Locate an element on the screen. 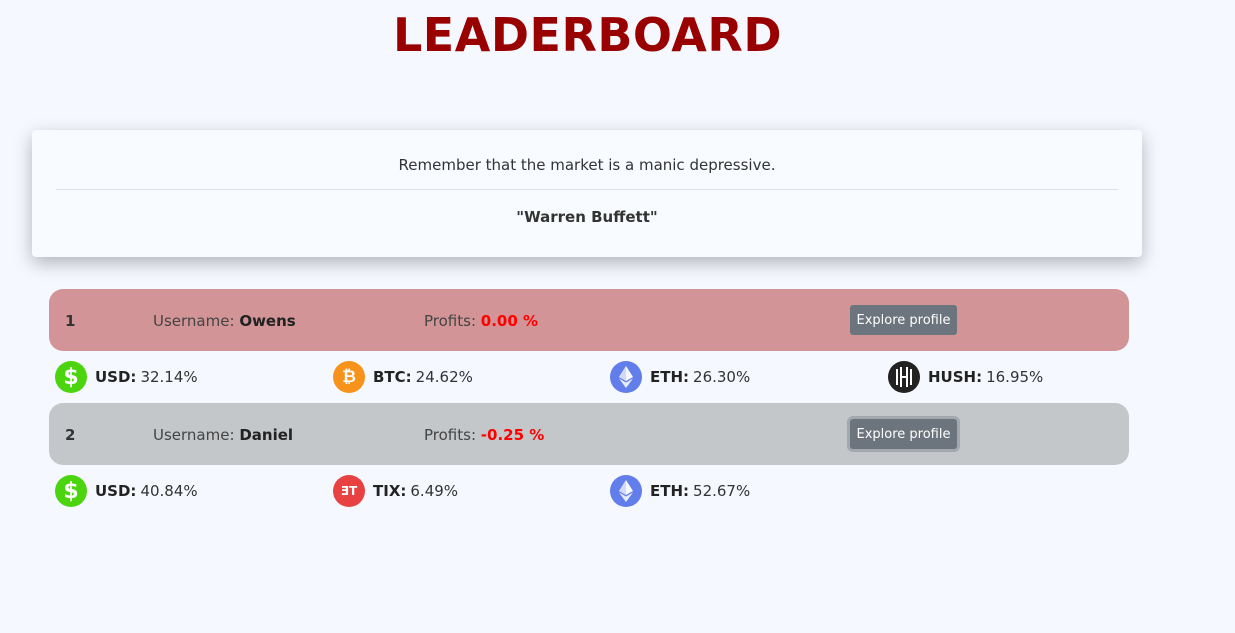 The image size is (1235, 633). asset-usd: $ USD: 40.84% is located at coordinates (126, 491).